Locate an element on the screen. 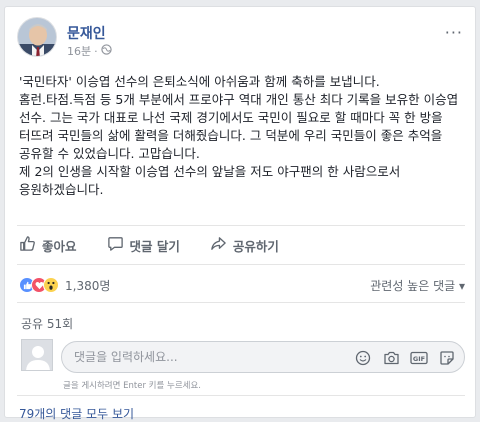 Image resolution: width=480 pixels, height=422 pixels. comment-sort-dropdown: 관련성 높은 댓글 ▾ is located at coordinates (417, 285).